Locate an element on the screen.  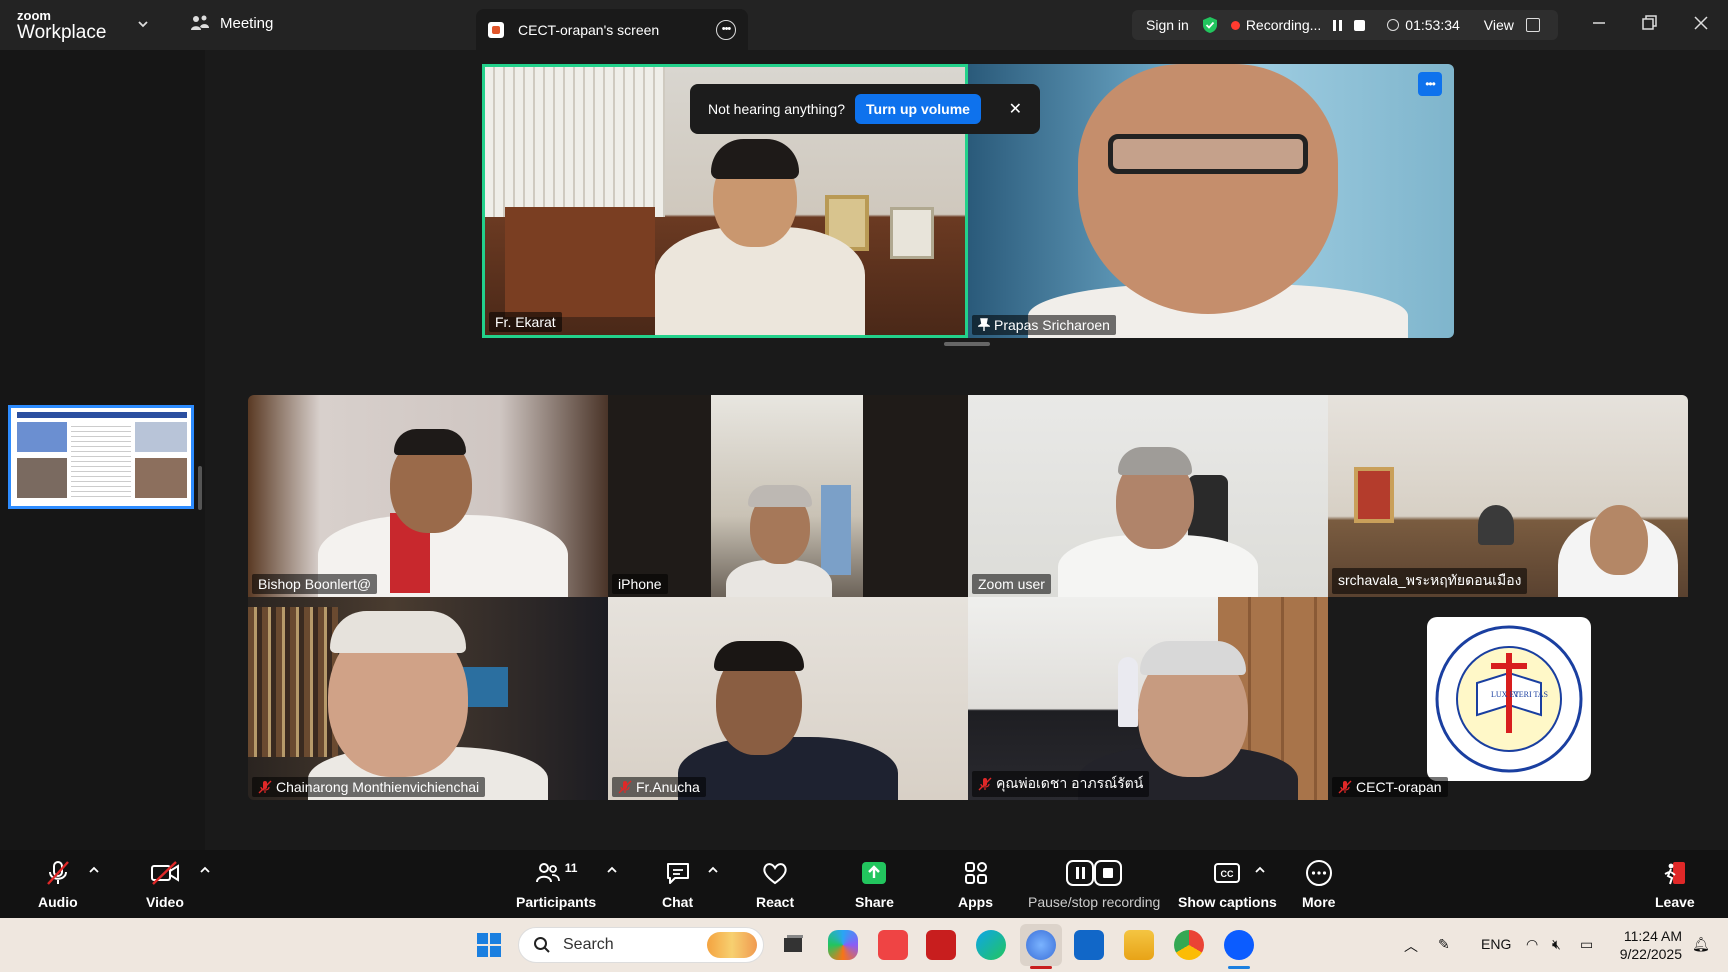
apps-button: Apps is located at coordinates (975, 884).